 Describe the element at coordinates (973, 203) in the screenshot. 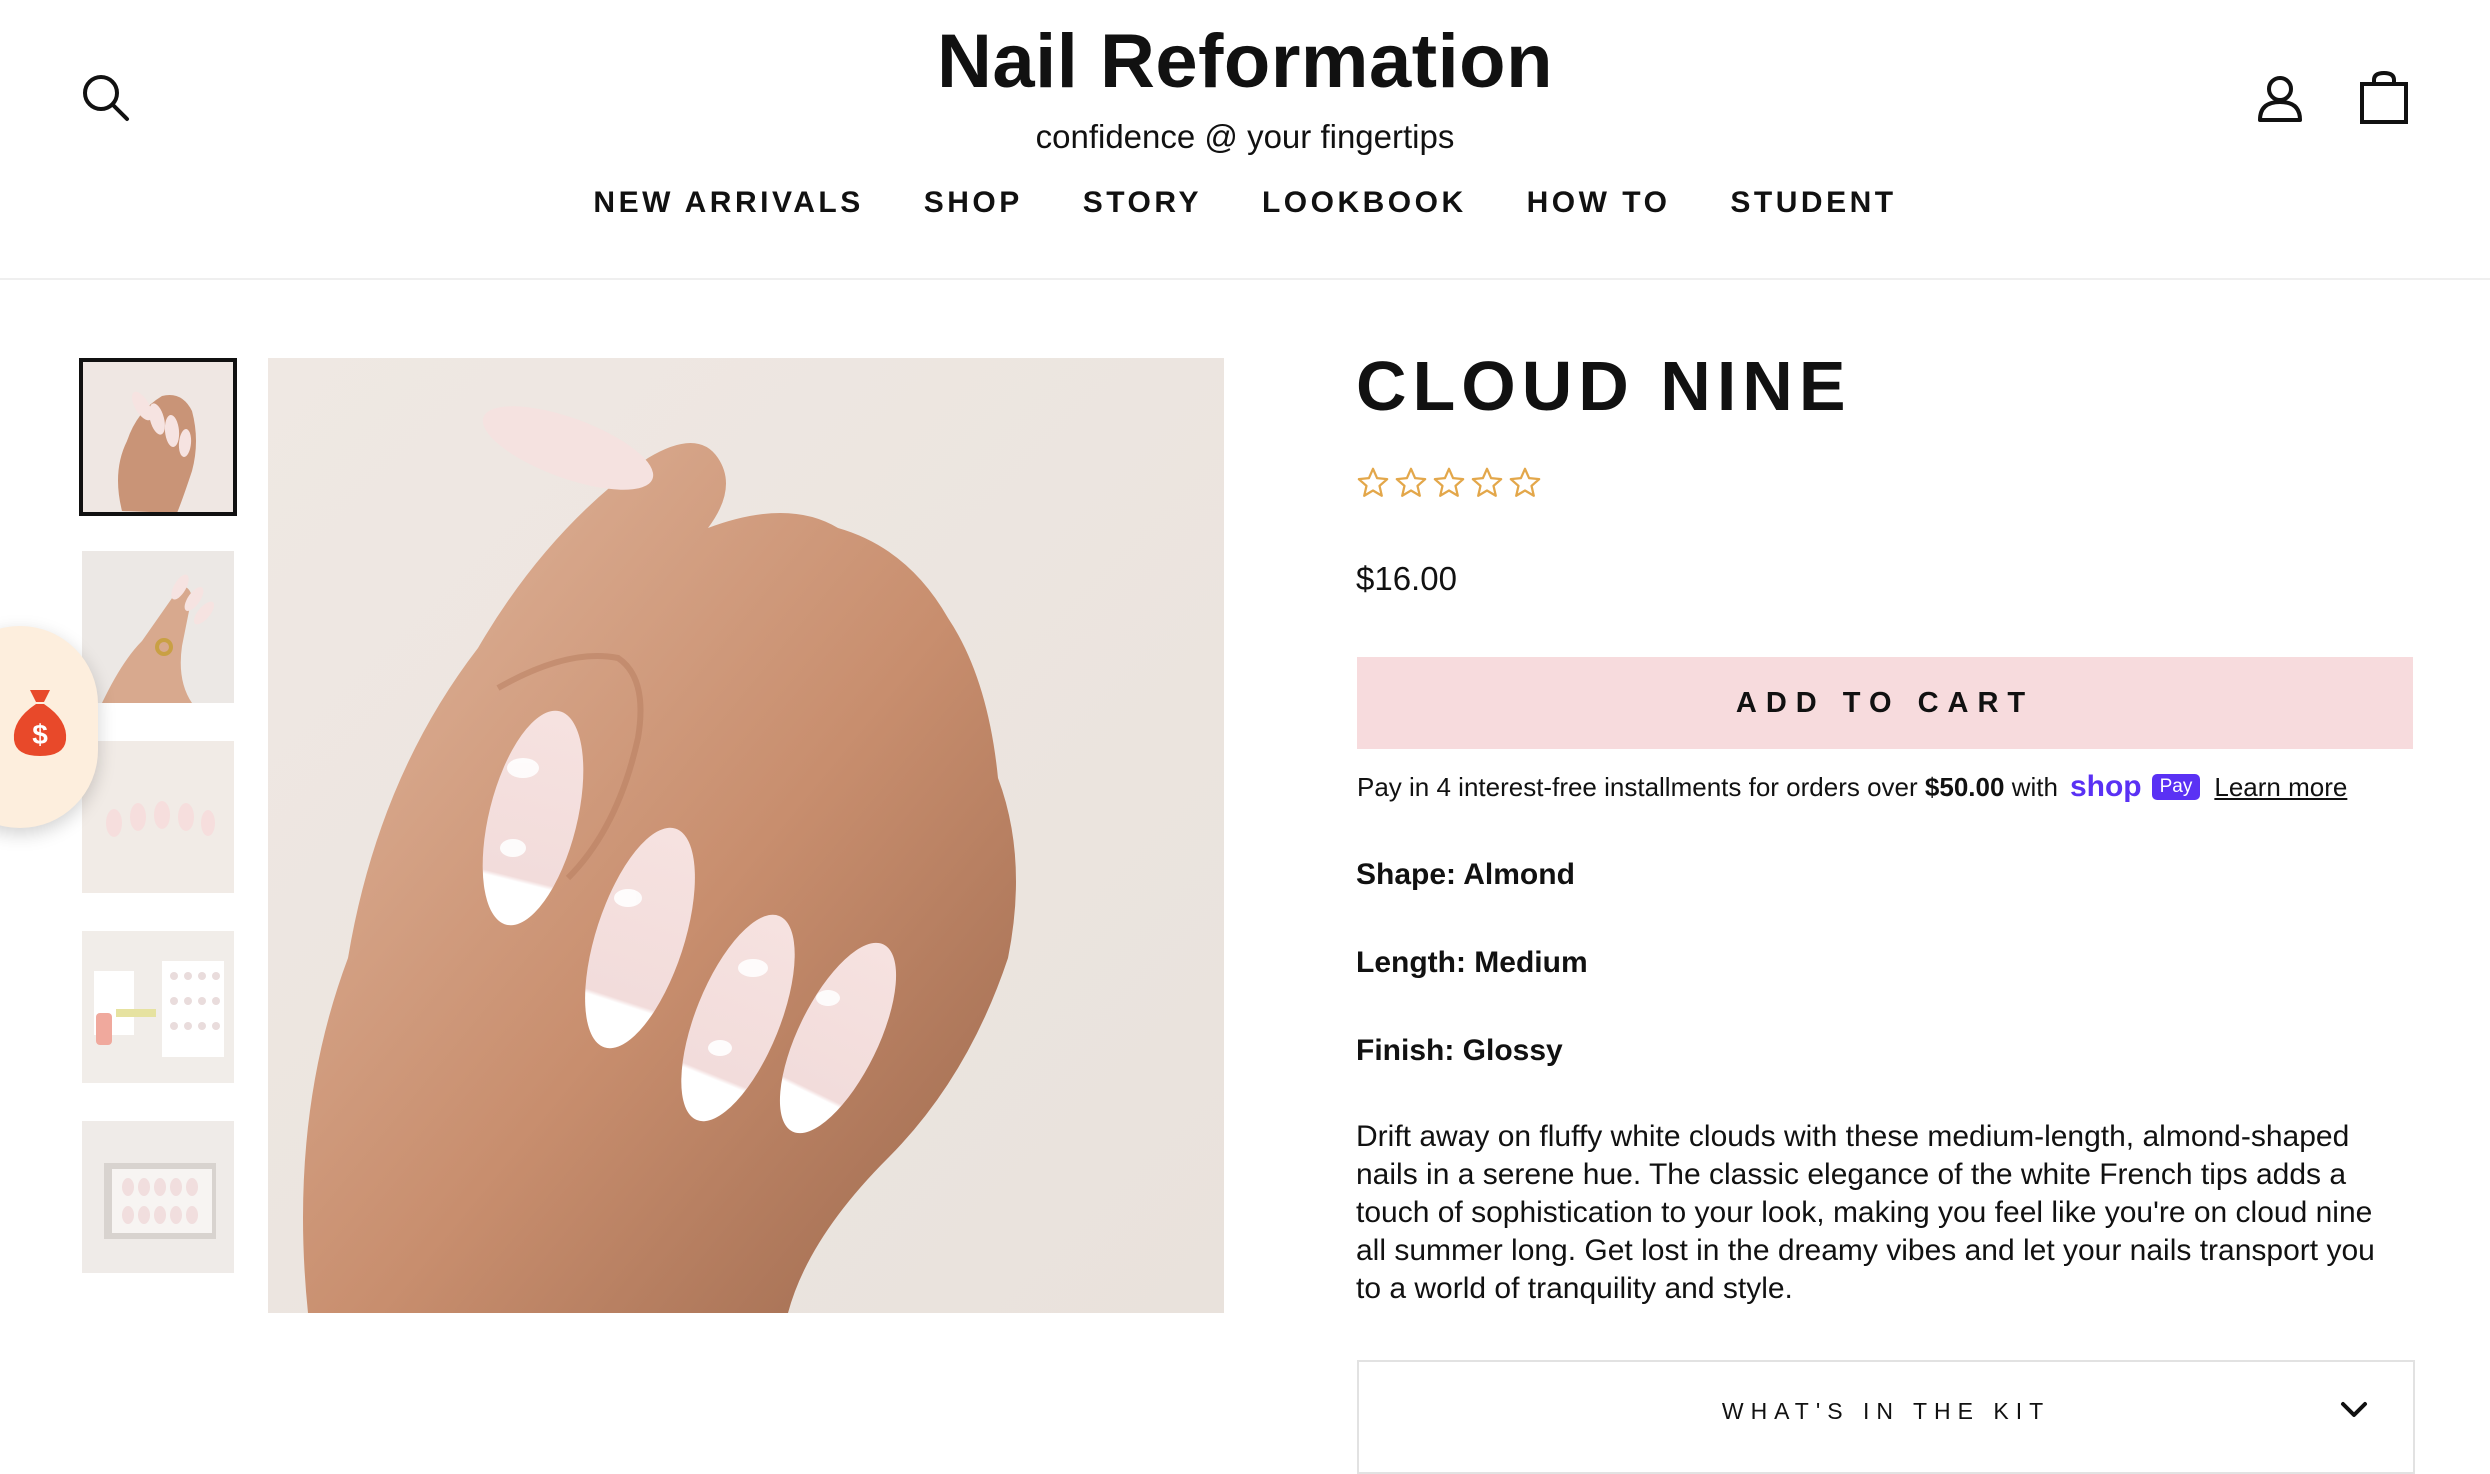

I see `nav-shop: SHOP` at that location.